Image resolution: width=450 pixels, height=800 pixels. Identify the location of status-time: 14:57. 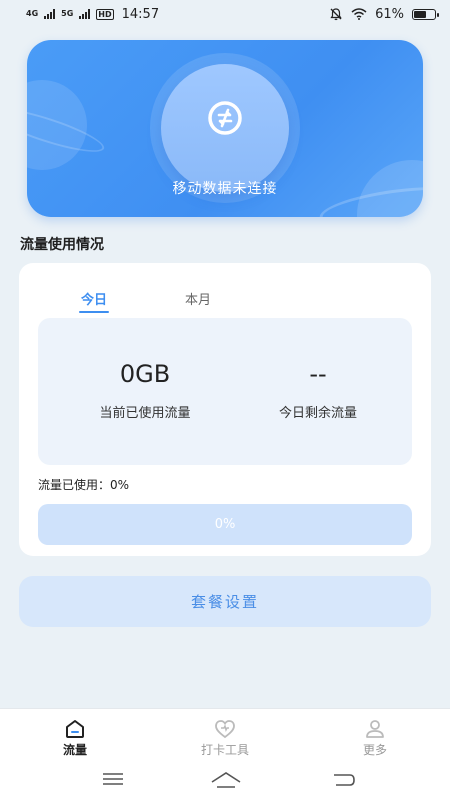
(140, 14).